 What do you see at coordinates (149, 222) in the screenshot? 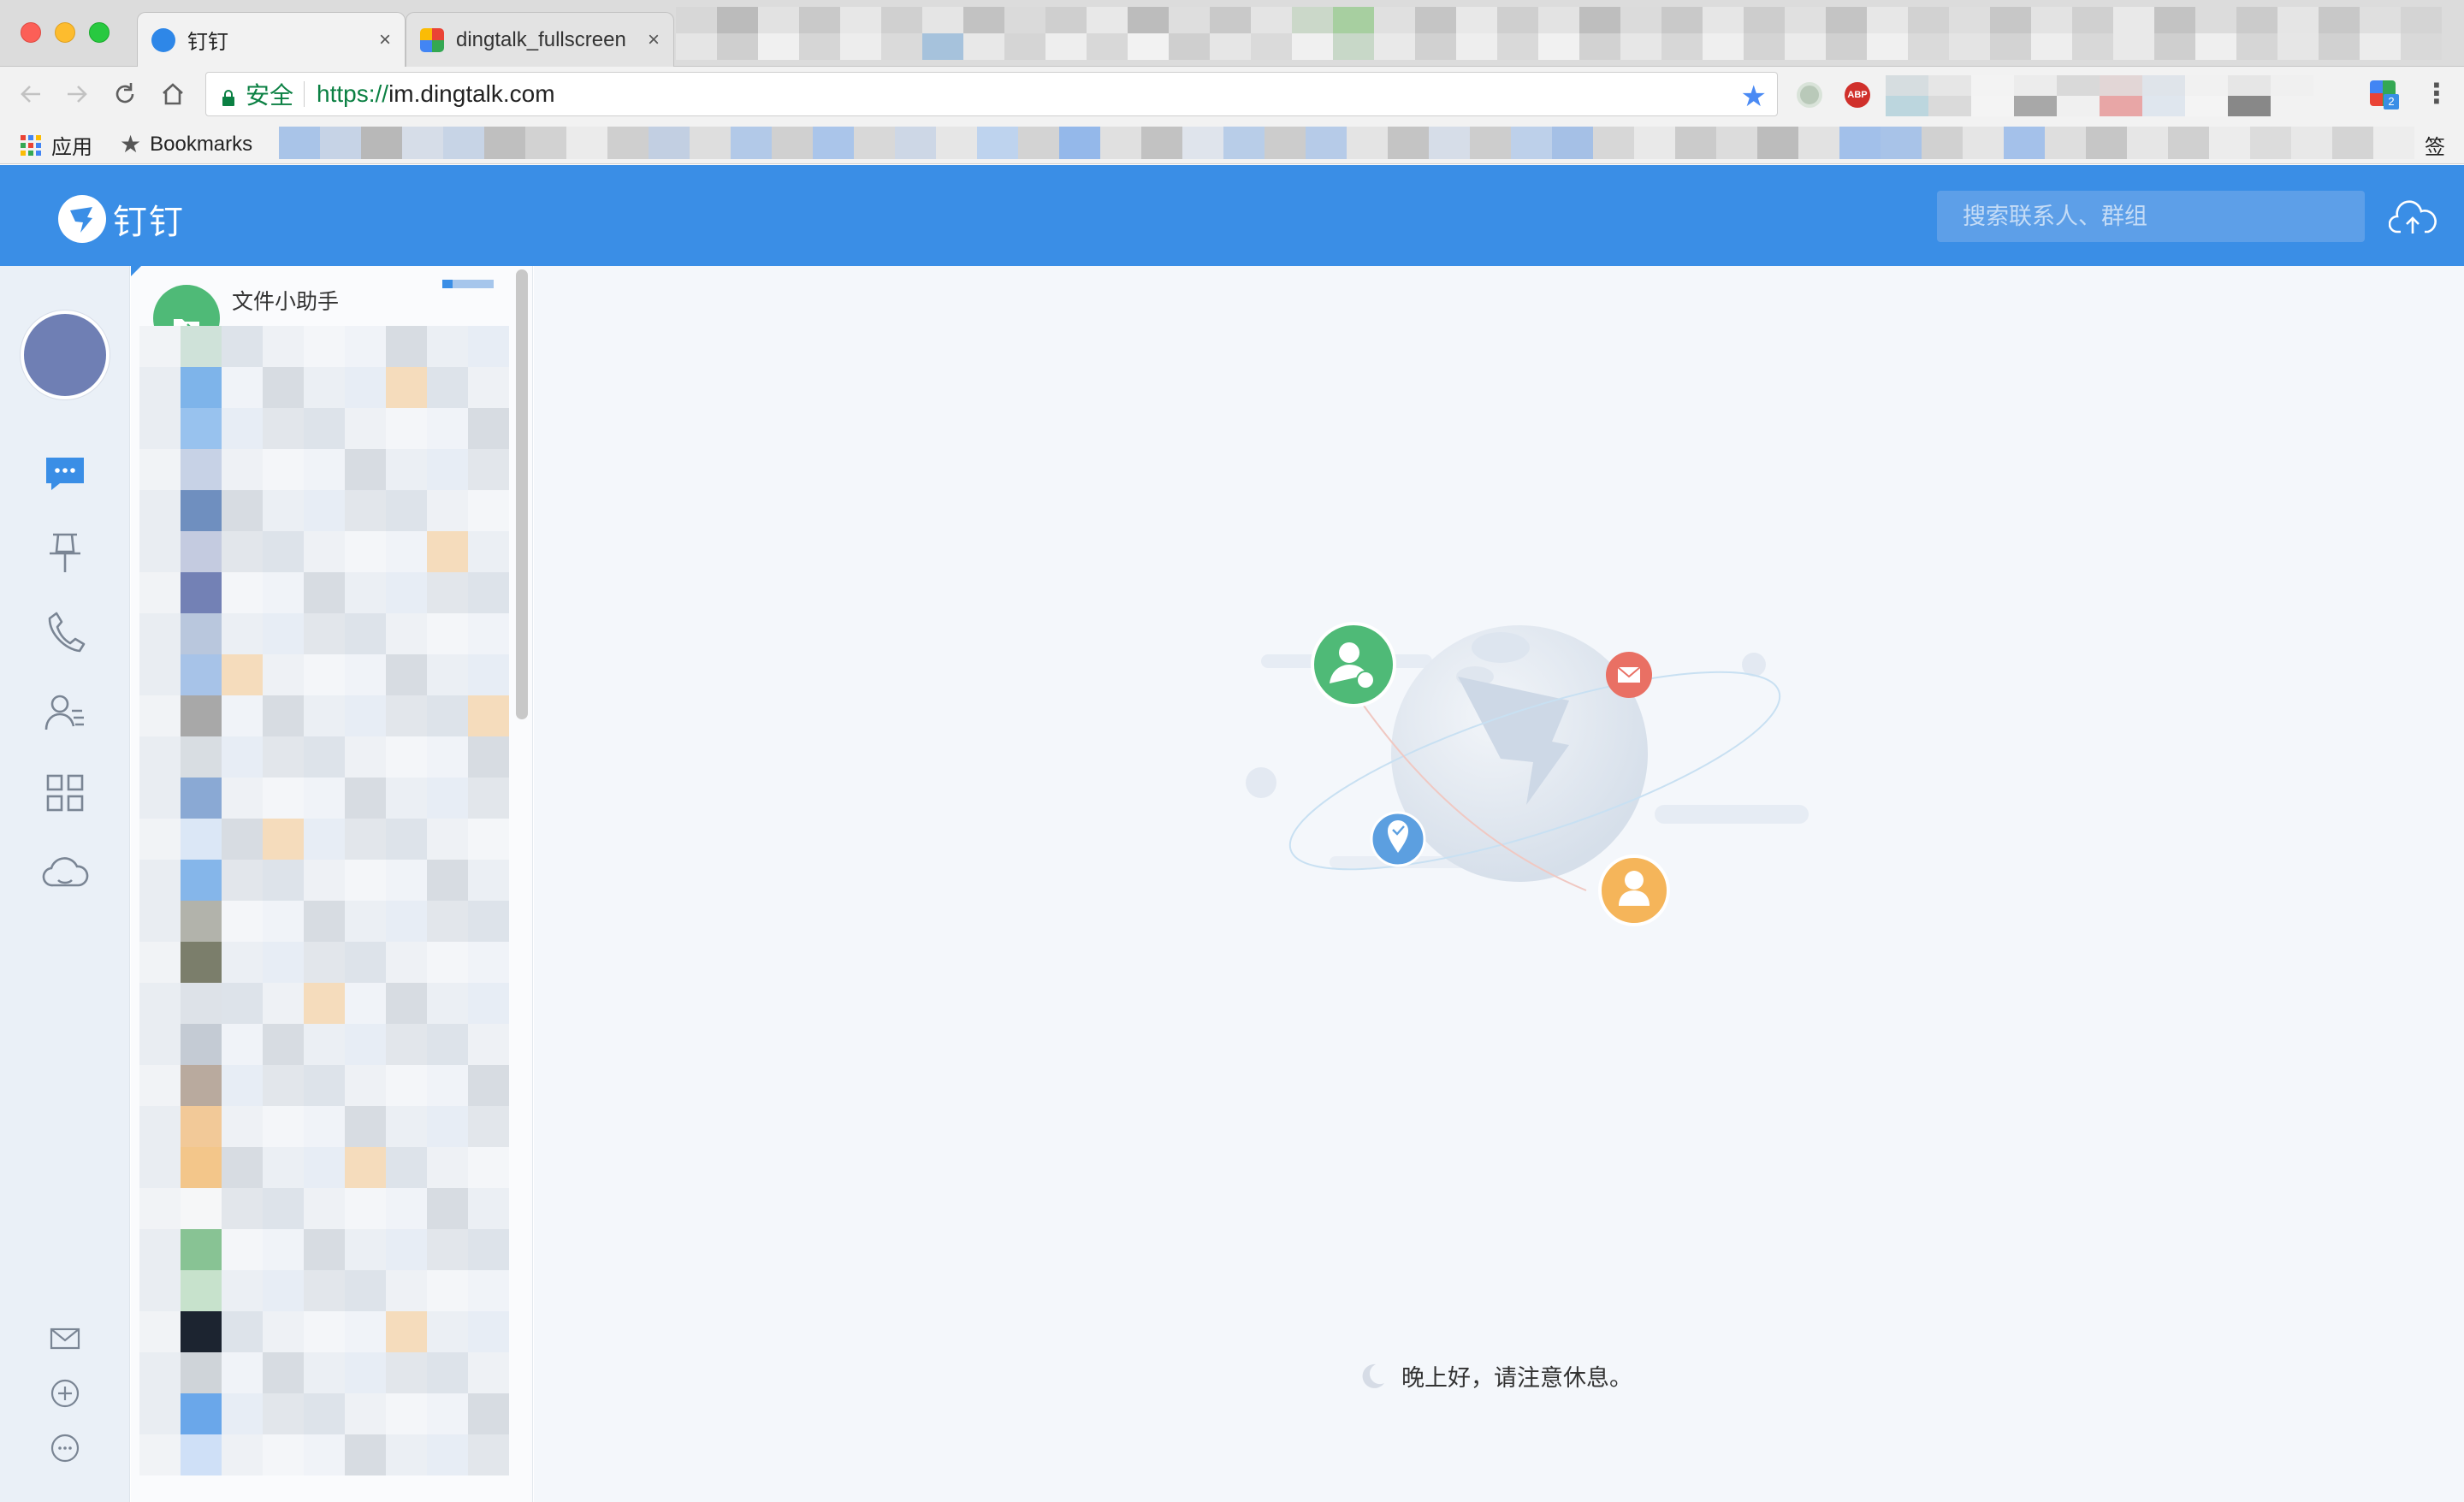
I see `brand-name: 钉钉` at bounding box center [149, 222].